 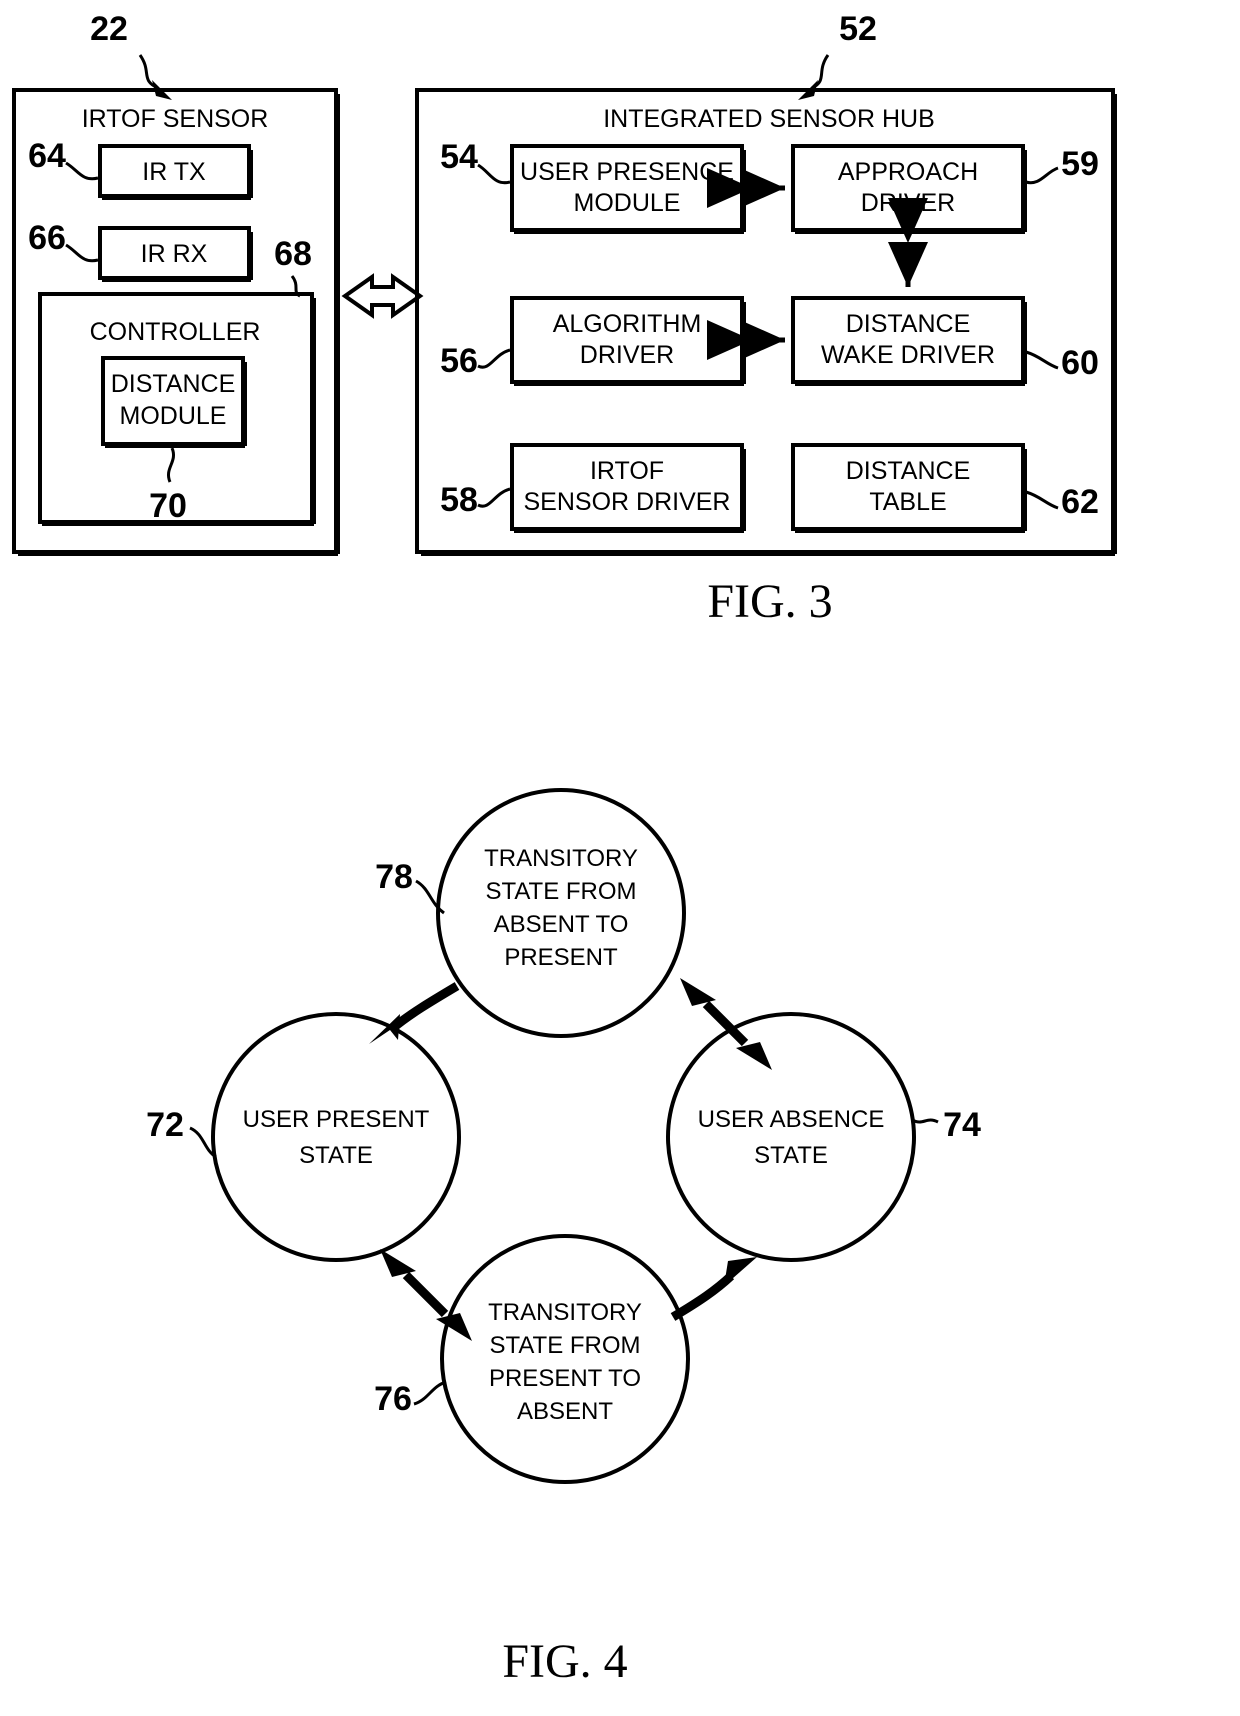 I want to click on distance-wake-driver-line2: WAKE DRIVER, so click(x=908, y=355).